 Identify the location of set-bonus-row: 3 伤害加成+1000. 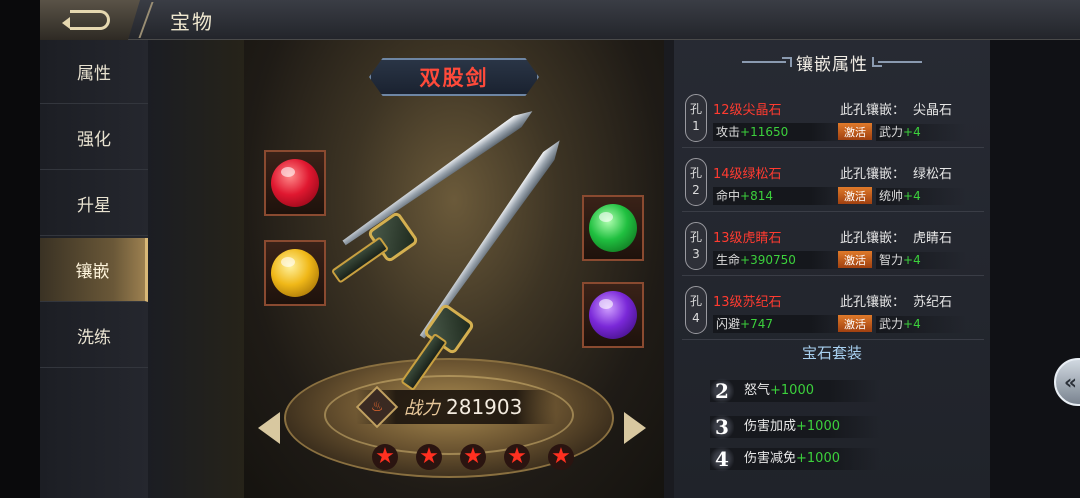
(795, 427).